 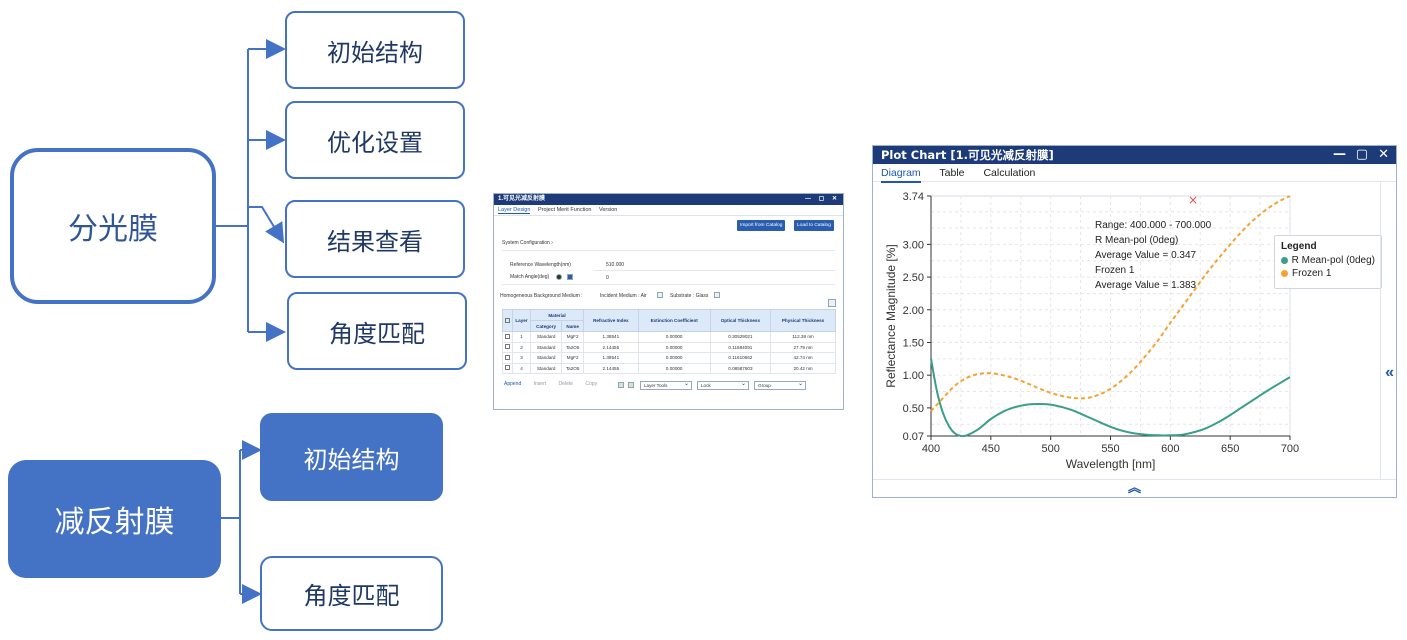 I want to click on tab-project-merit-function: Project Merit Function, so click(x=565, y=210).